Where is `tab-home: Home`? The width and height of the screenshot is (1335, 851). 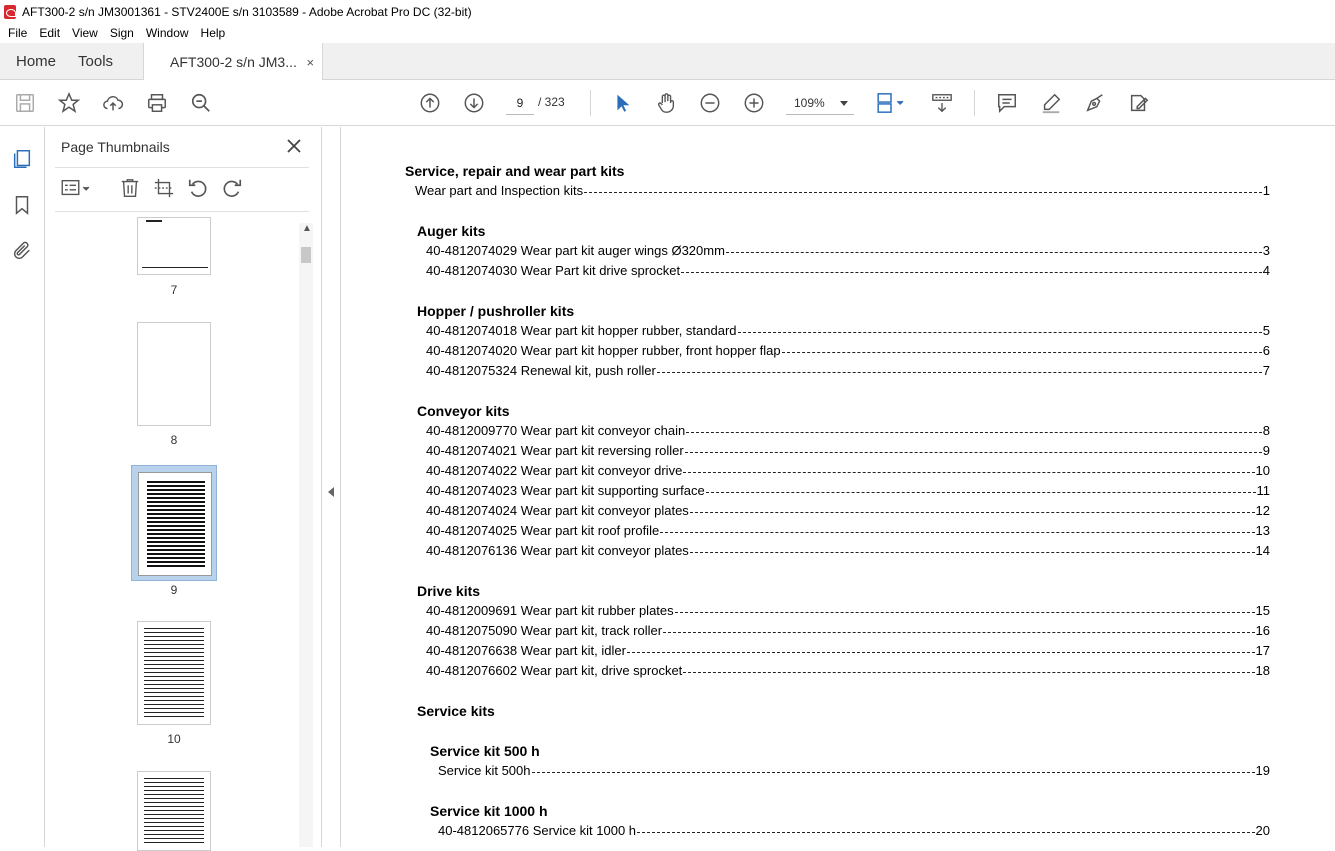
tab-home: Home is located at coordinates (36, 61).